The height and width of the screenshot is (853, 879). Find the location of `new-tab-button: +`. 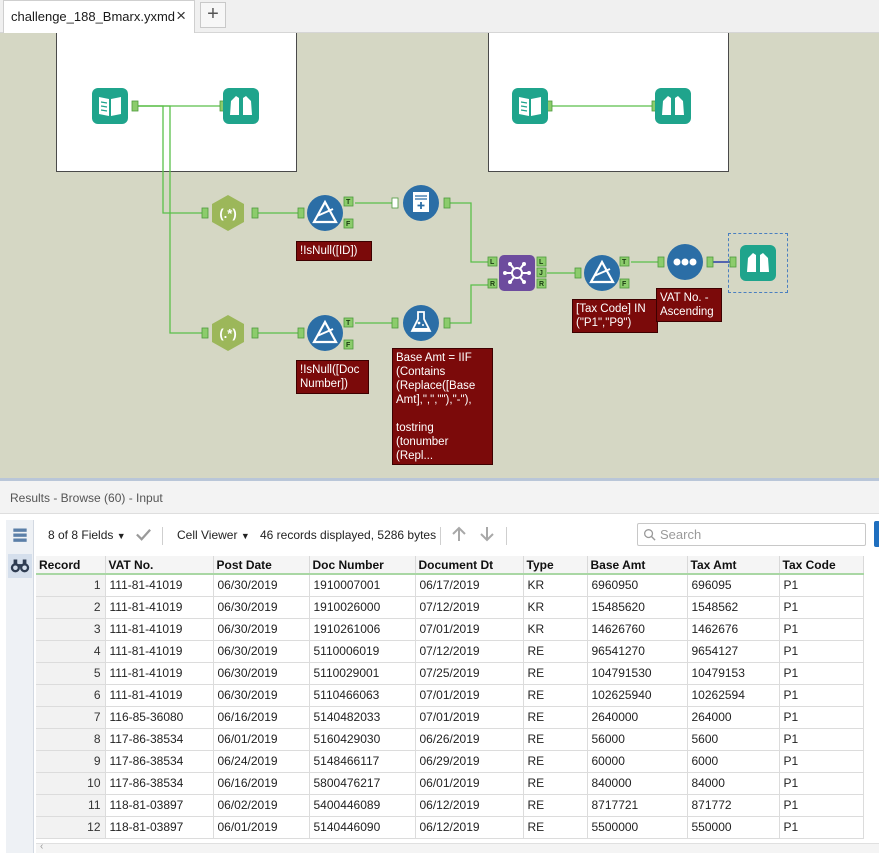

new-tab-button: + is located at coordinates (213, 15).